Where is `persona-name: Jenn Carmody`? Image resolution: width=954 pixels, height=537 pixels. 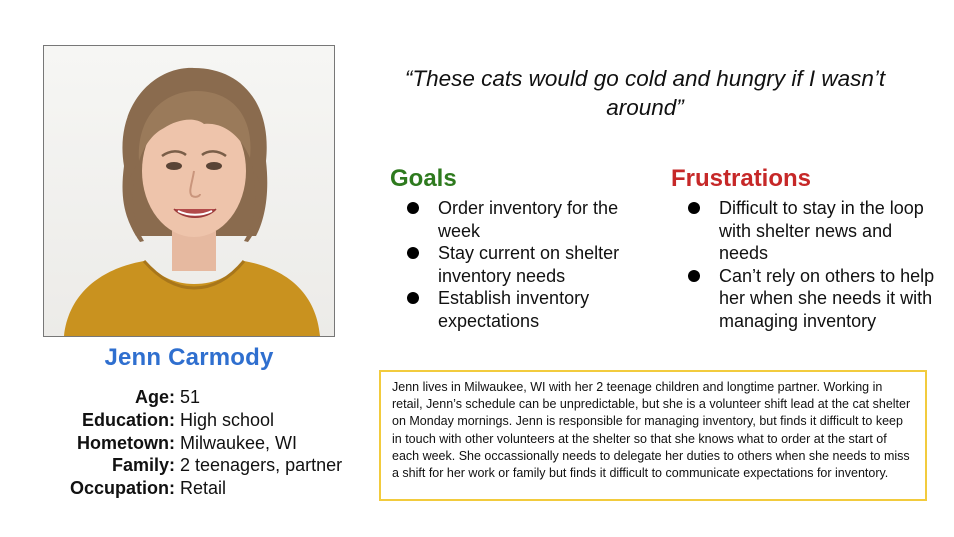 persona-name: Jenn Carmody is located at coordinates (189, 357).